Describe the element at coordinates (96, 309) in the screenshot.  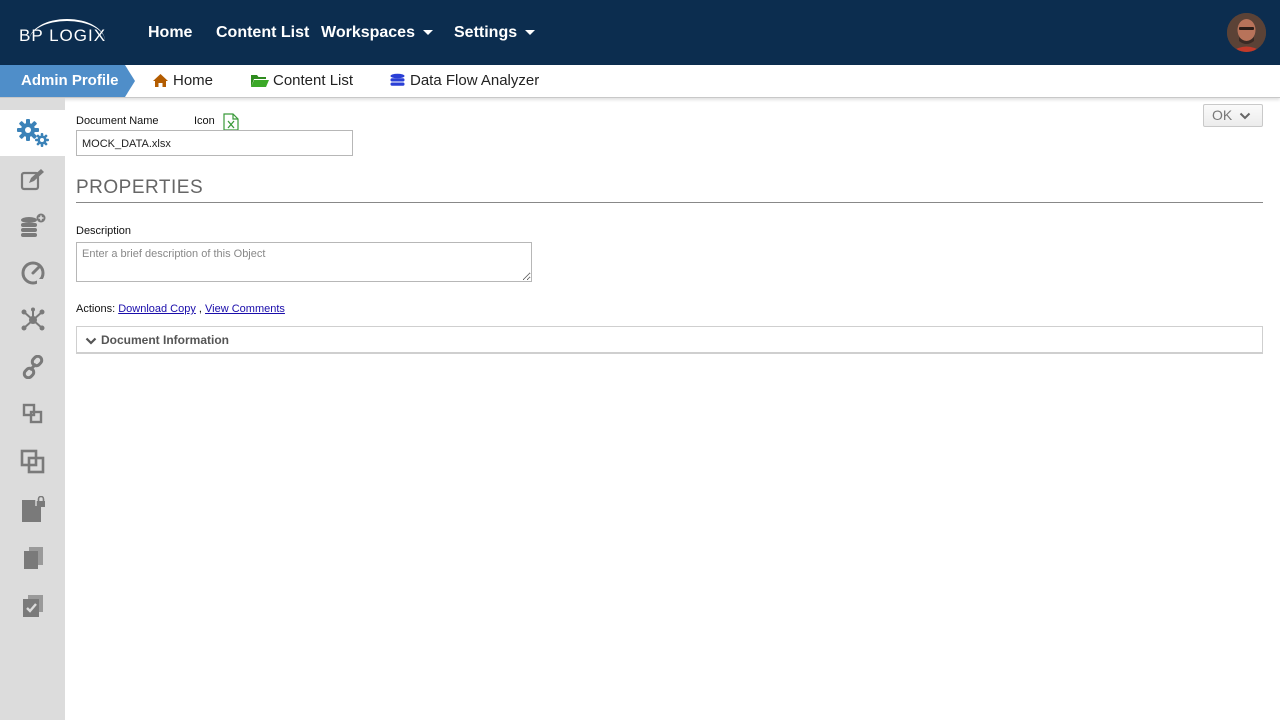
I see `actions-label: Actions:` at that location.